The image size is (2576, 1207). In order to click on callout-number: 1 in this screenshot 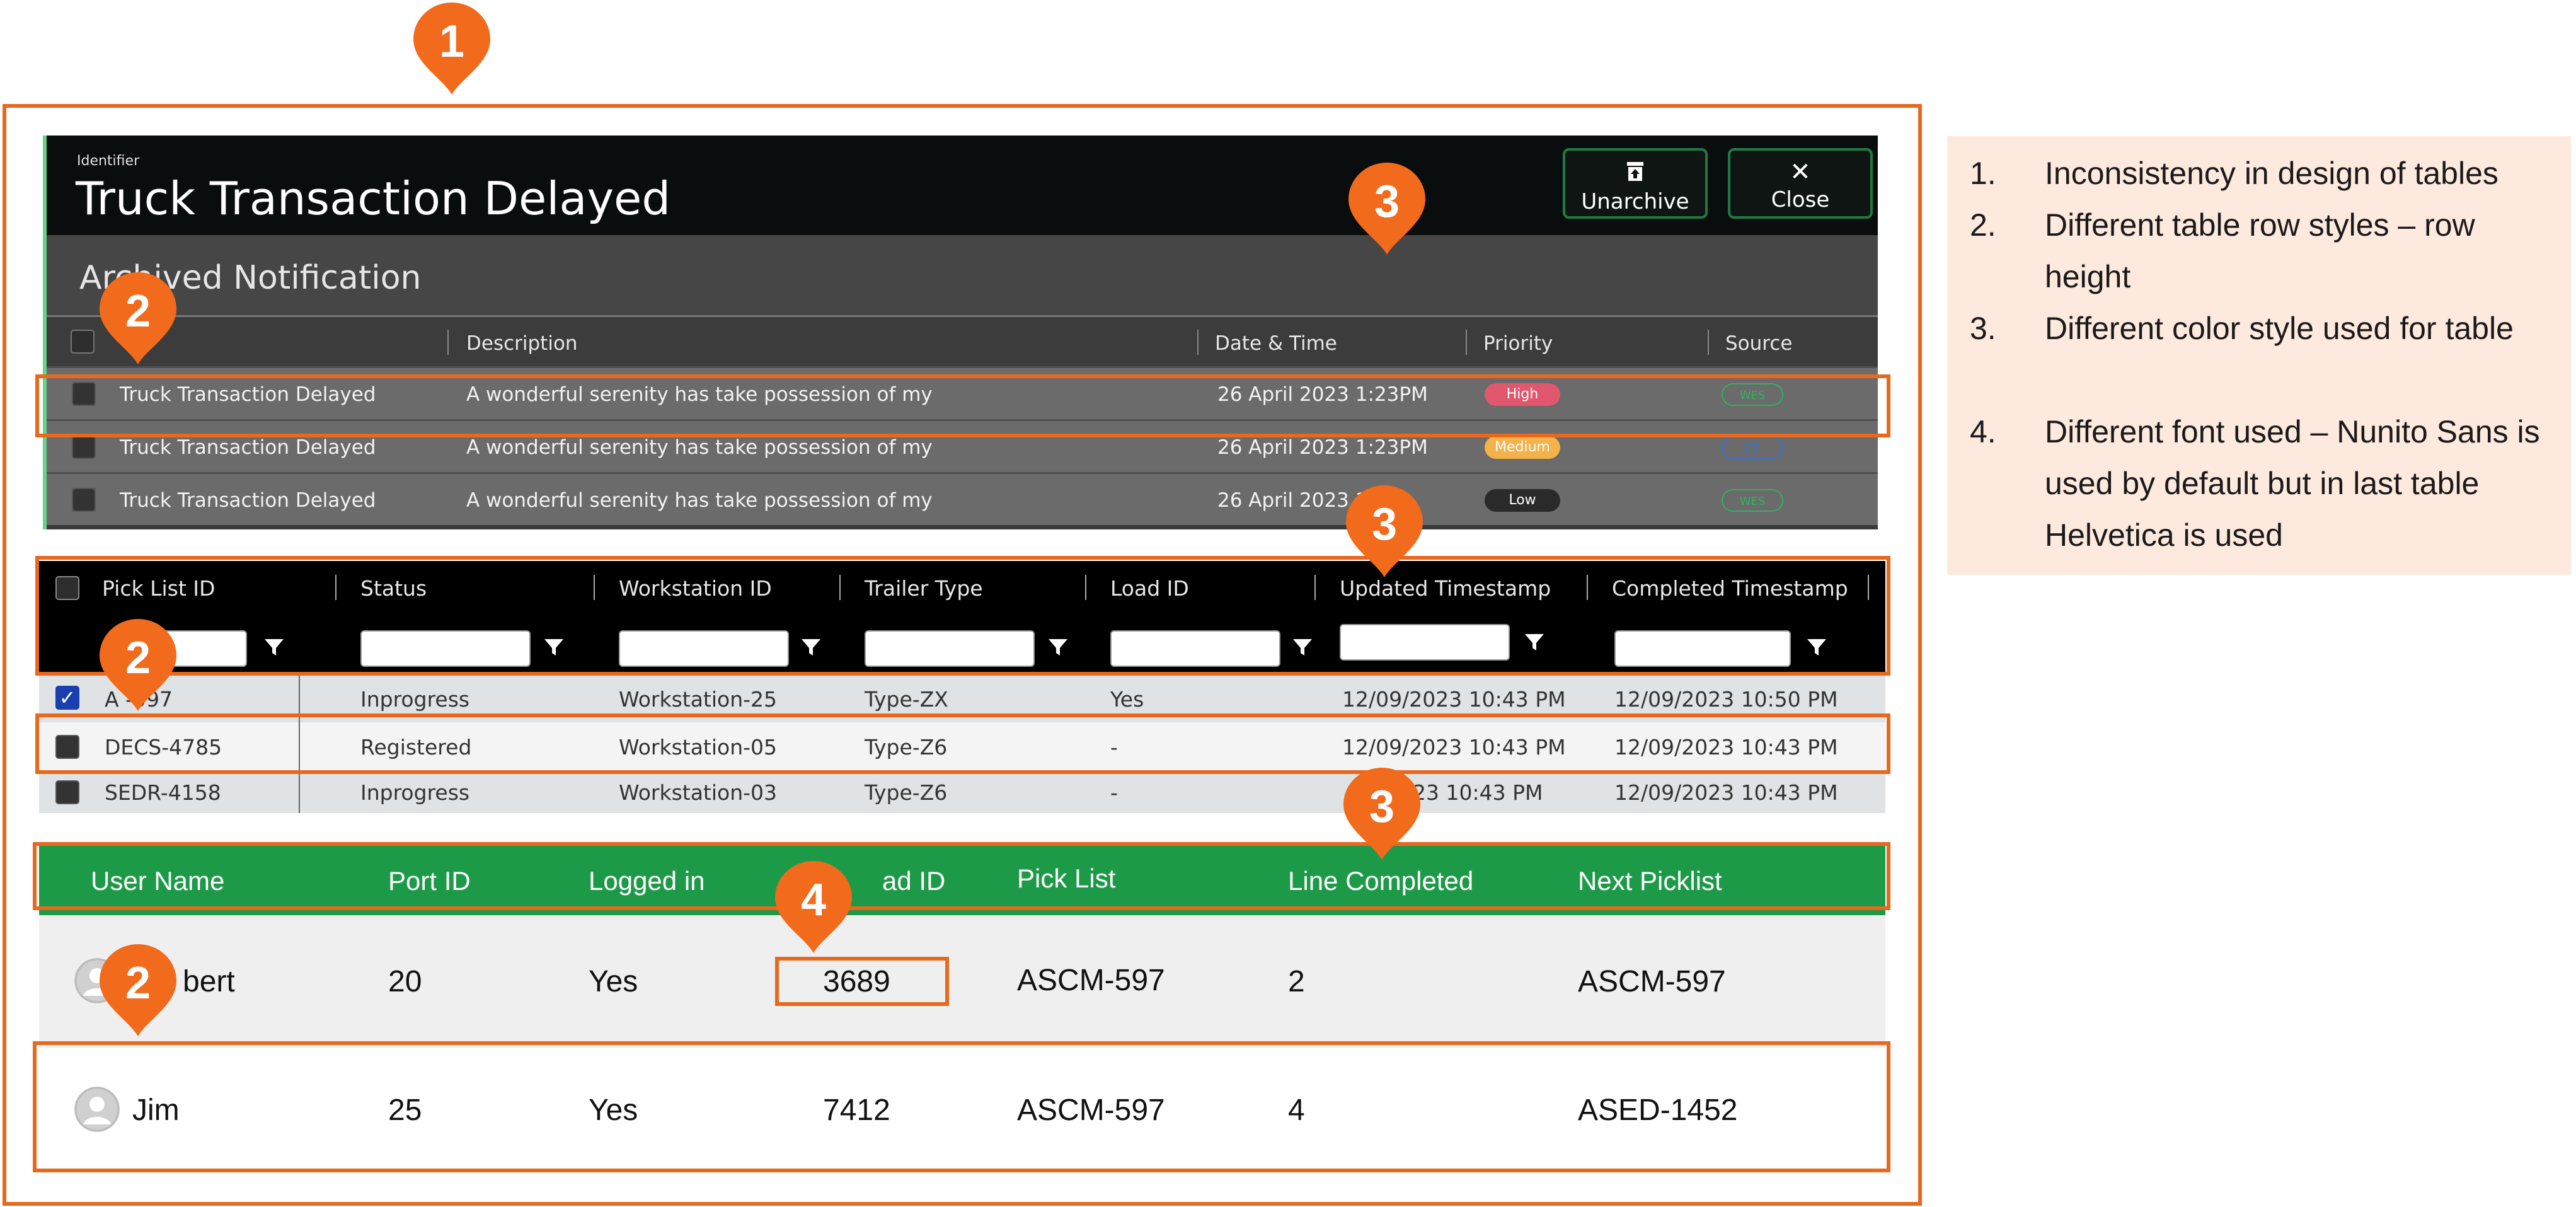, I will do `click(452, 41)`.